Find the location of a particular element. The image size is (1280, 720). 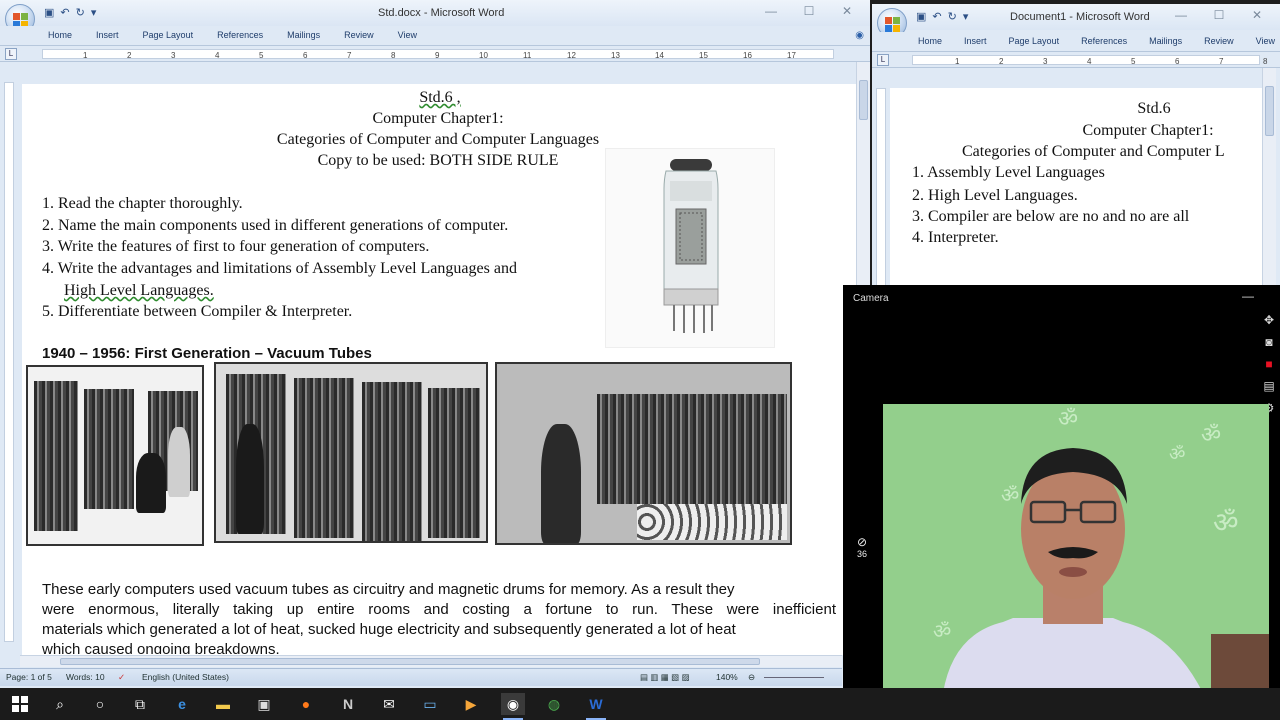

photos-icon: ▭ is located at coordinates (430, 704).